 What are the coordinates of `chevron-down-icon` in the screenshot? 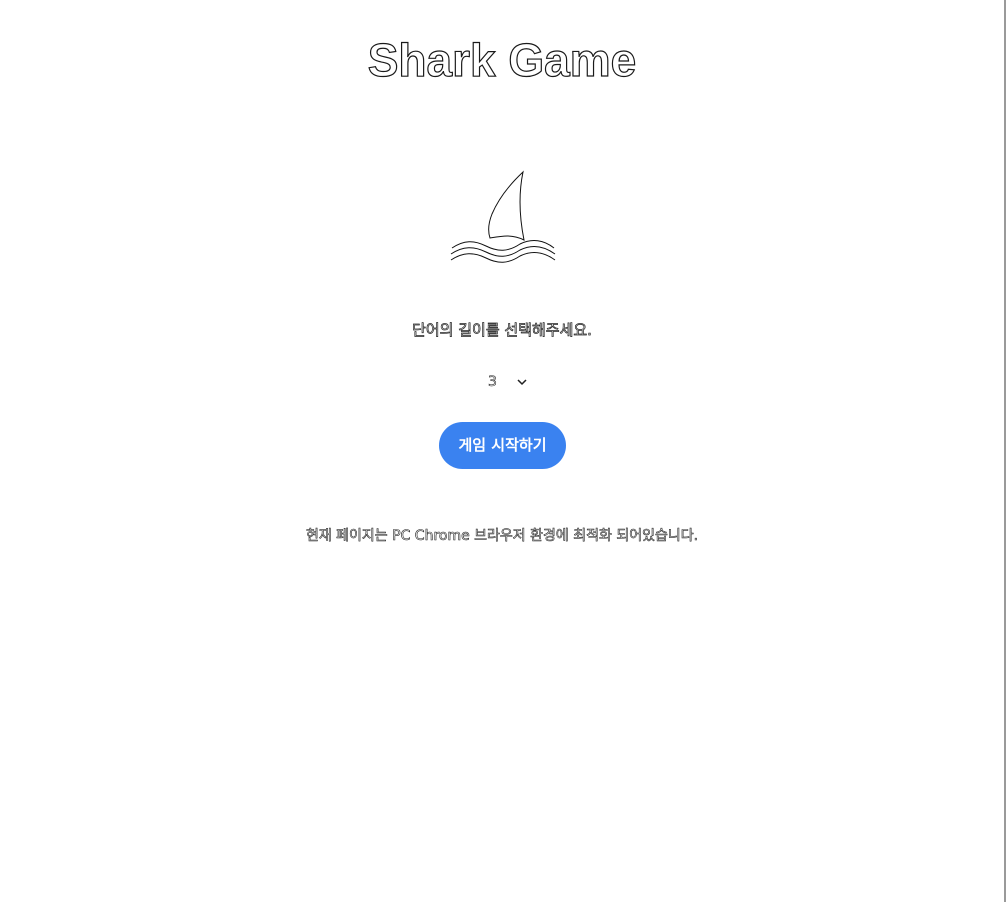 It's located at (522, 382).